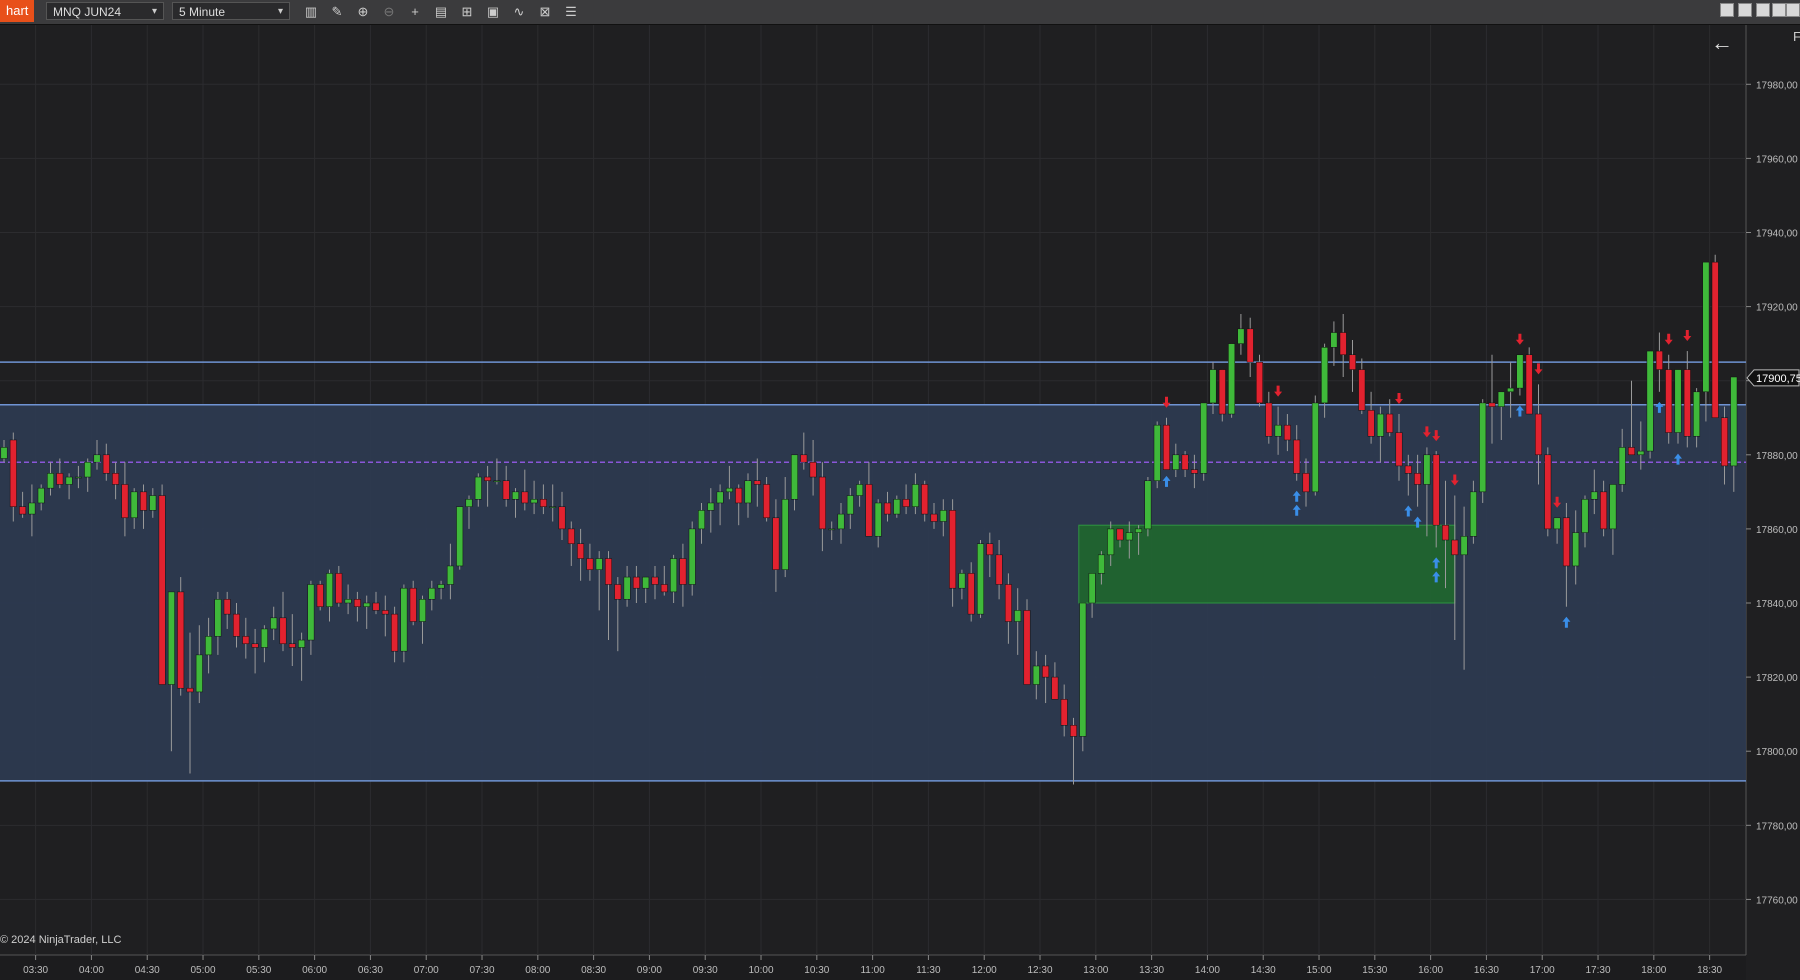 This screenshot has width=1800, height=980. What do you see at coordinates (928, 970) in the screenshot?
I see `x-tick-label: 11:30` at bounding box center [928, 970].